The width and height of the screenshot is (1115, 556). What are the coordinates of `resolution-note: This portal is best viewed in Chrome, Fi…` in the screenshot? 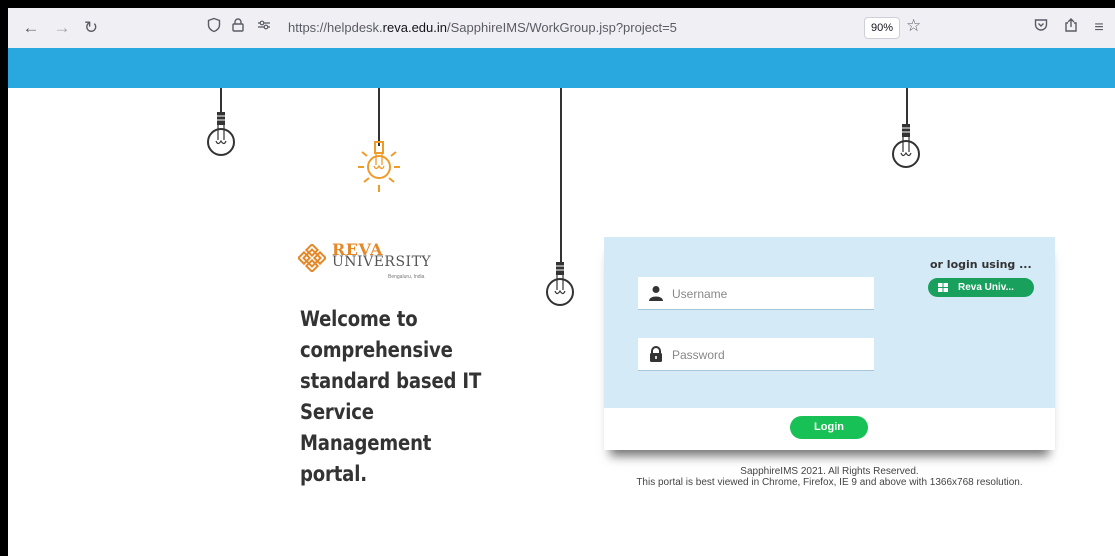 It's located at (829, 482).